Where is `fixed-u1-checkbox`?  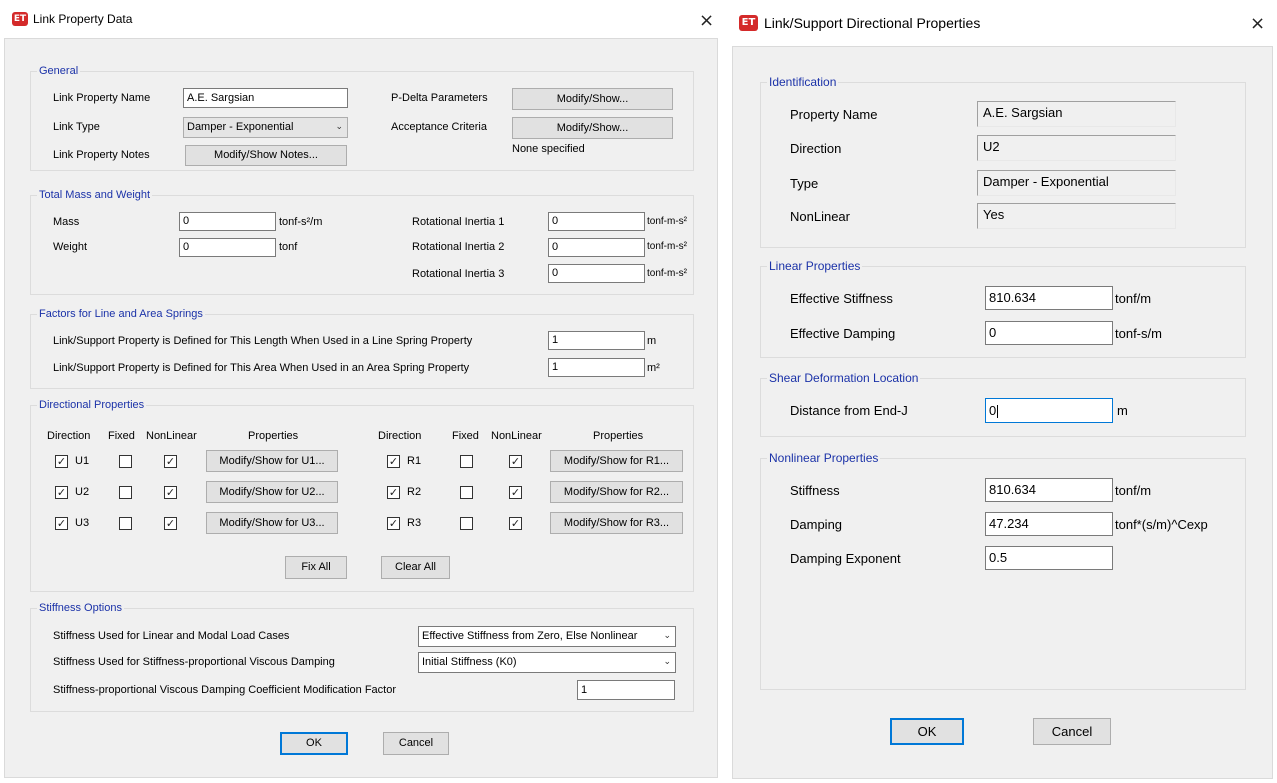 fixed-u1-checkbox is located at coordinates (125, 461).